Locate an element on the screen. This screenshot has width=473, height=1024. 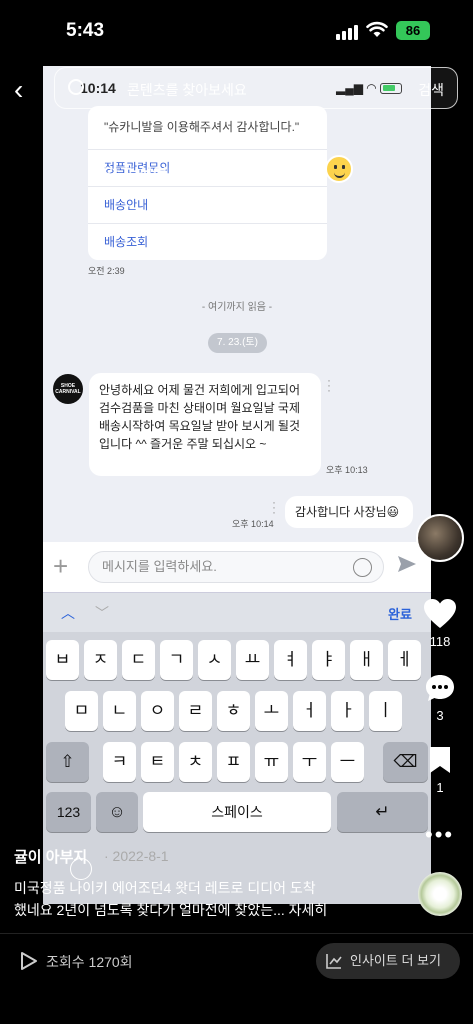
key: ㄷ is located at coordinates (138, 660).